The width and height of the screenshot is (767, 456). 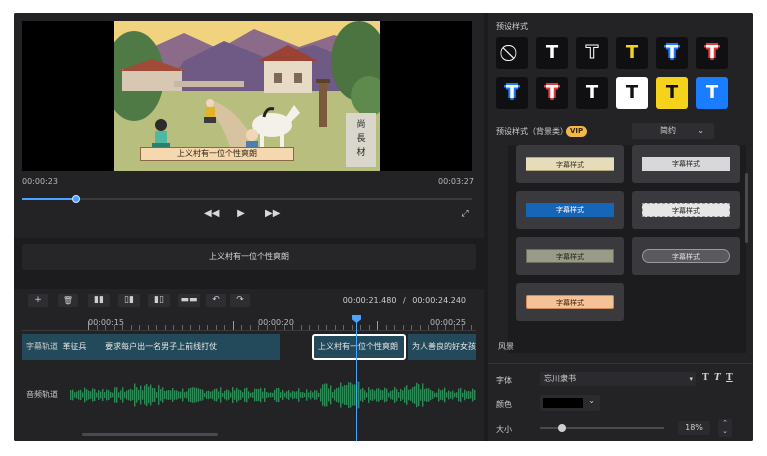 What do you see at coordinates (159, 300) in the screenshot?
I see `split-right-icon: ▮▯` at bounding box center [159, 300].